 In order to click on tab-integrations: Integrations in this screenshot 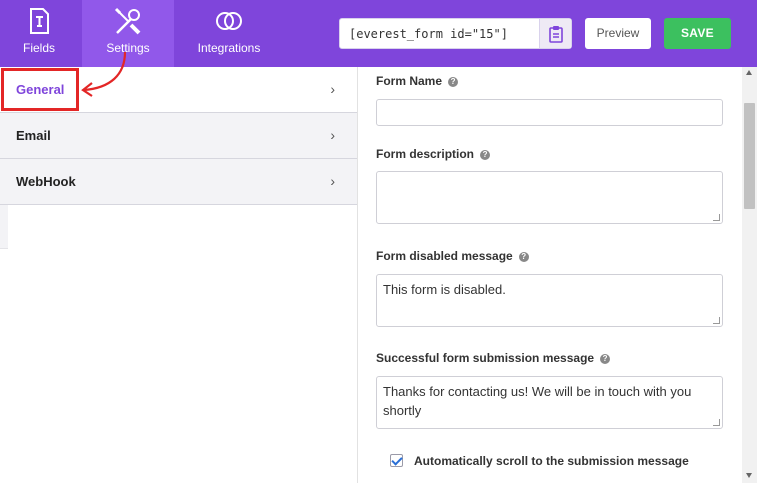, I will do `click(229, 33)`.